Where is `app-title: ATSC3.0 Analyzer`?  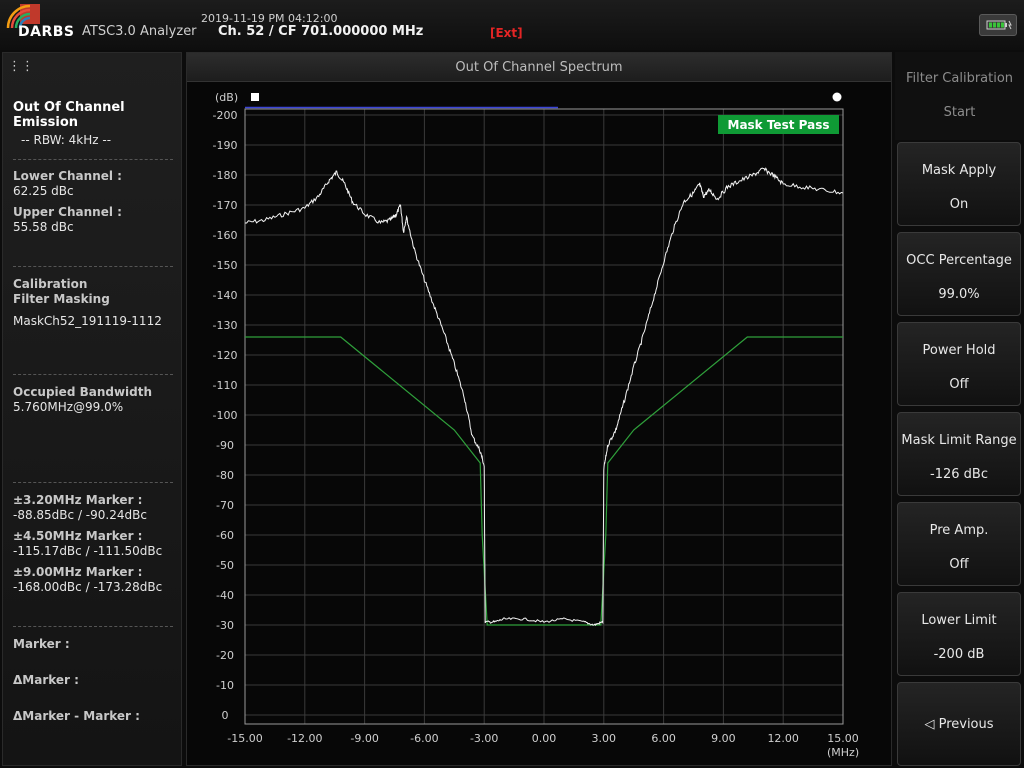 app-title: ATSC3.0 Analyzer is located at coordinates (139, 31).